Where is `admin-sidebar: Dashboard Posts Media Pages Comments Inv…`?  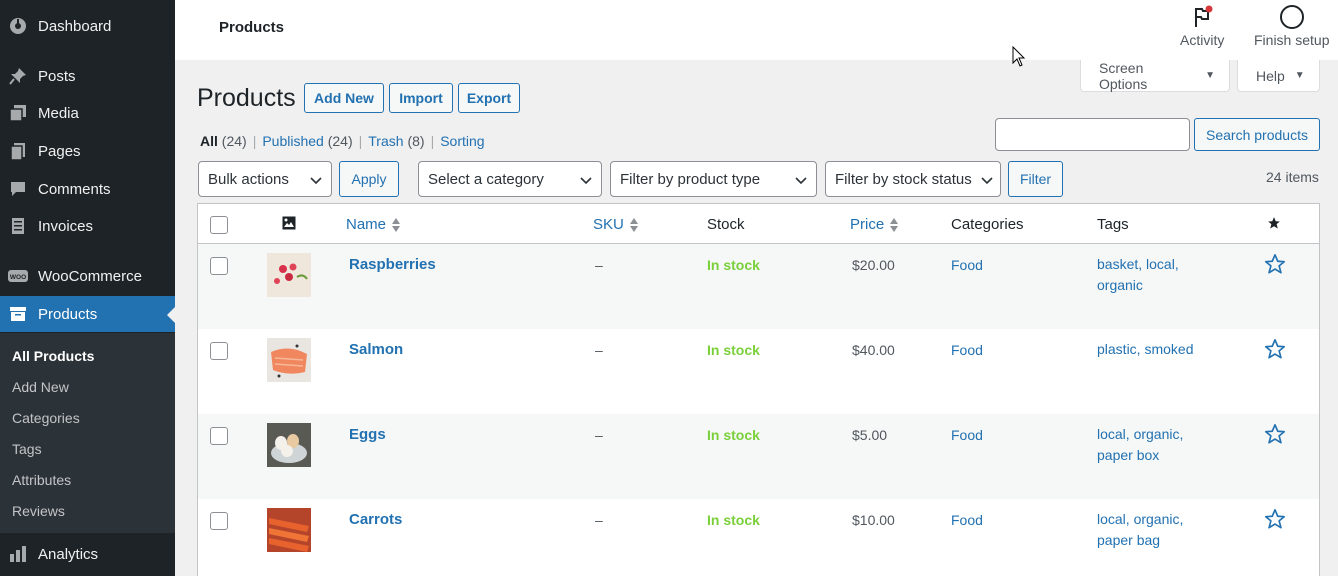
admin-sidebar: Dashboard Posts Media Pages Comments Inv… is located at coordinates (87, 288).